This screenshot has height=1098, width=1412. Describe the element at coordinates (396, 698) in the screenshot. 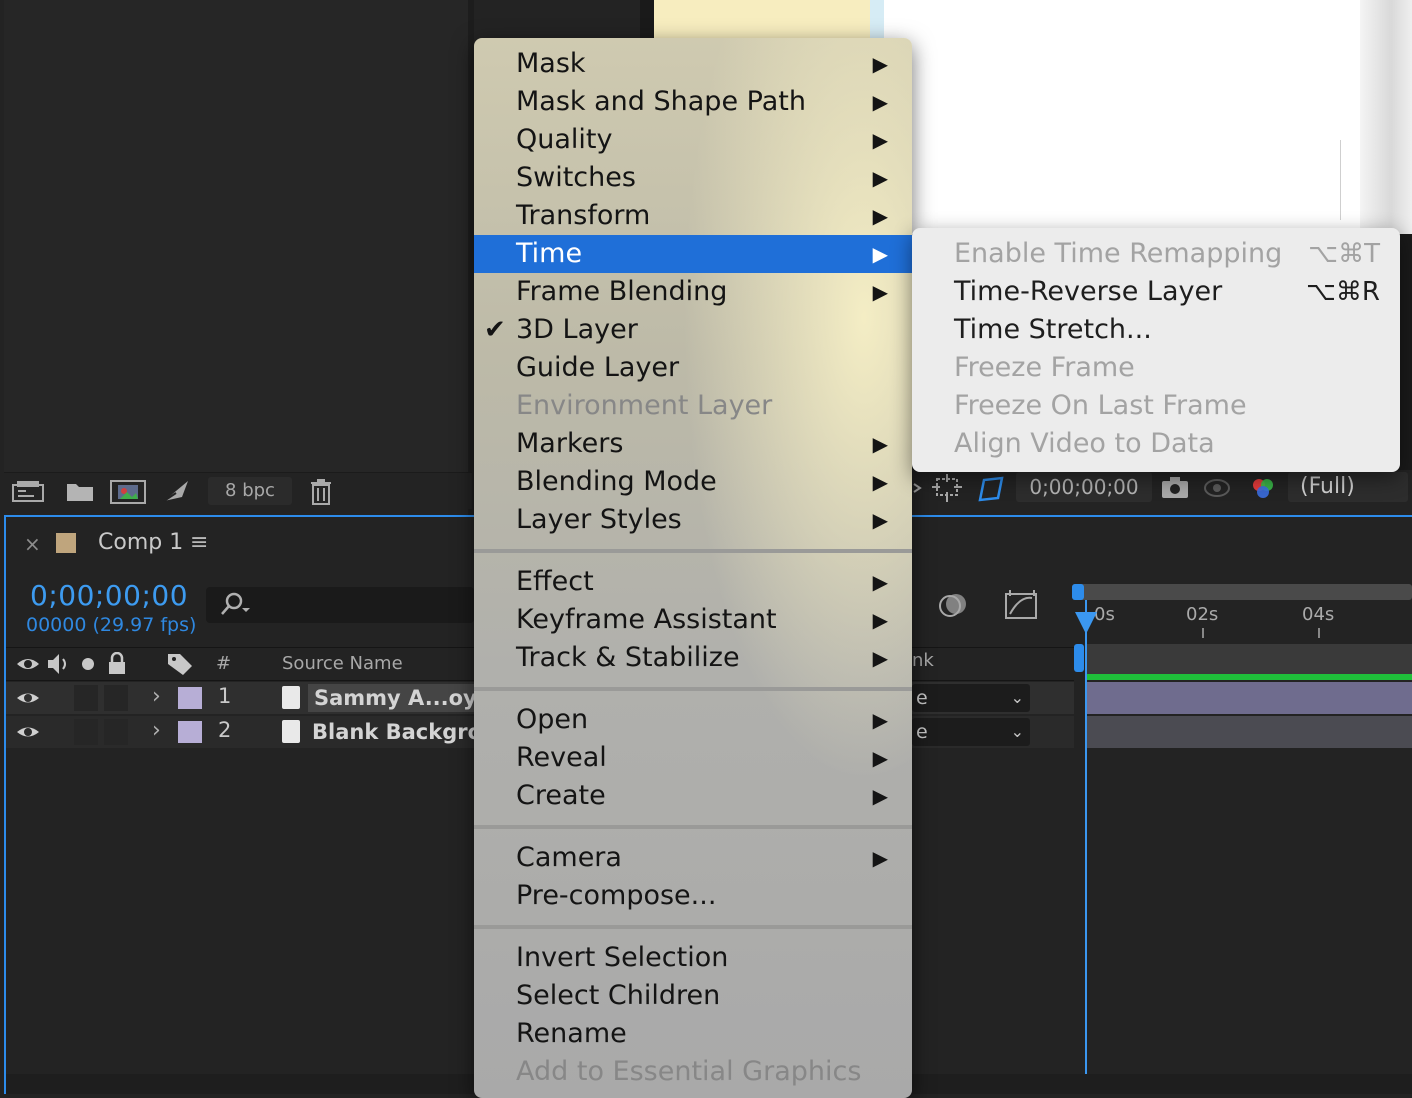

I see `layer-name: Sammy A...oyer` at that location.